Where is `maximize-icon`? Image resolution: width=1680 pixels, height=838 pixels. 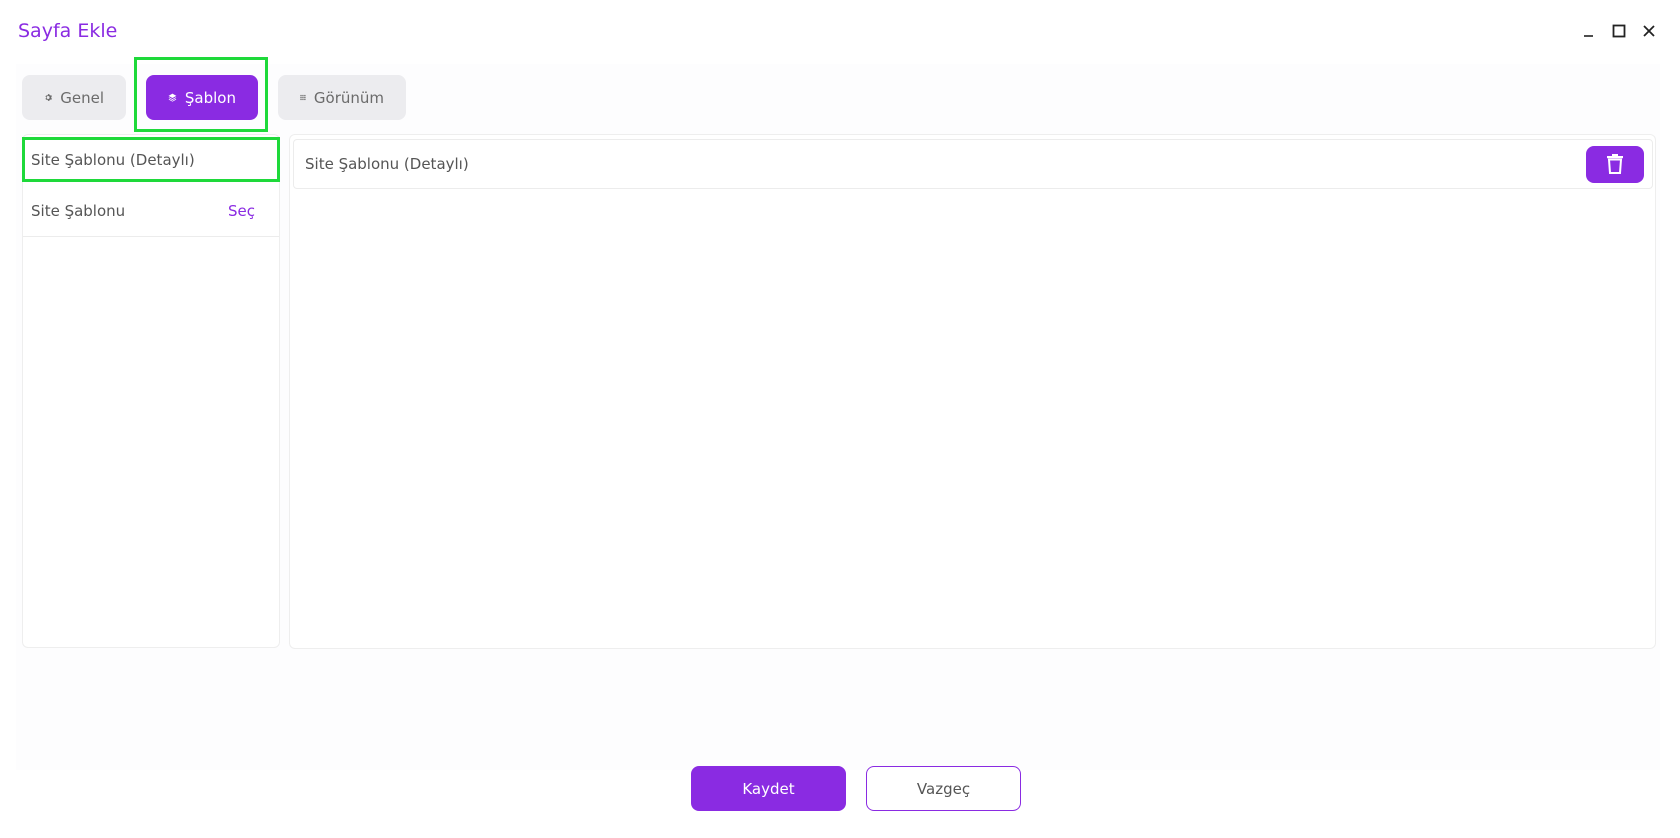
maximize-icon is located at coordinates (1619, 31).